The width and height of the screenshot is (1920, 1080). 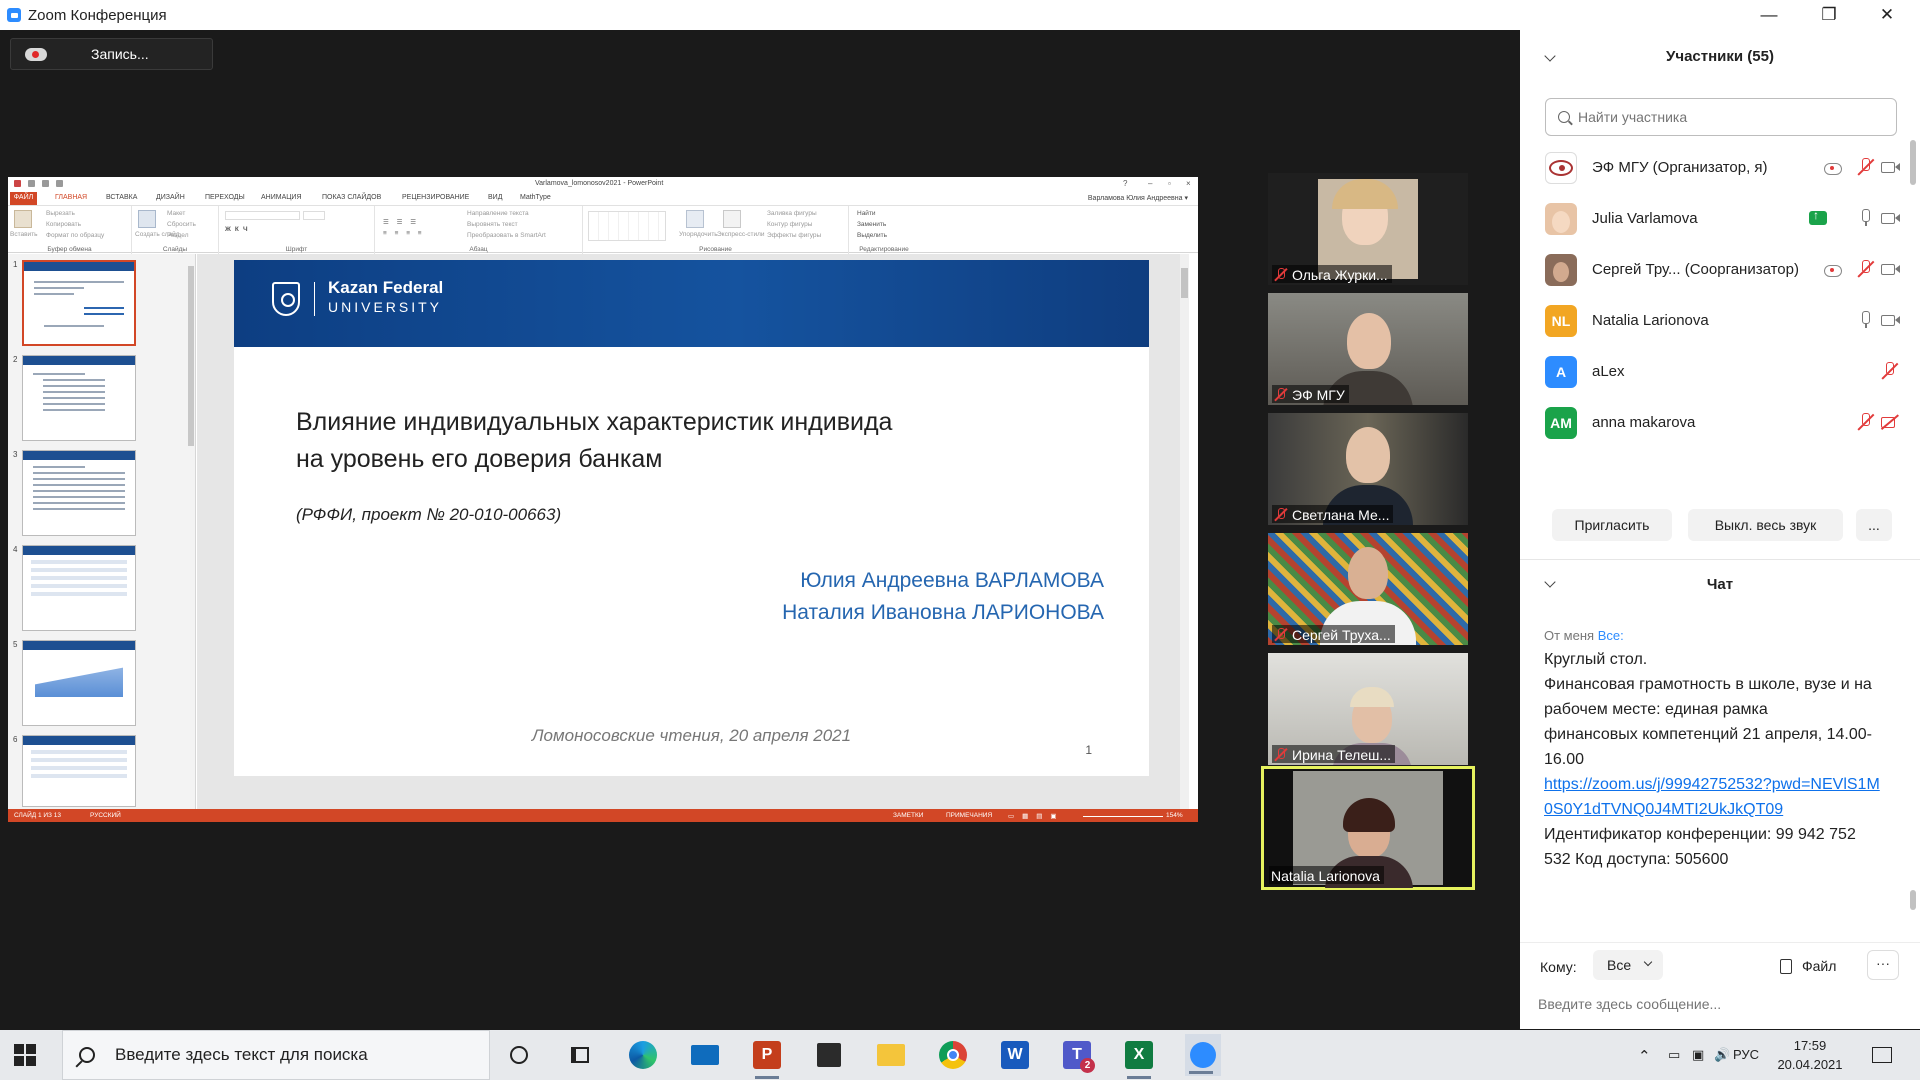 I want to click on participant-search-input, so click(x=1728, y=117).